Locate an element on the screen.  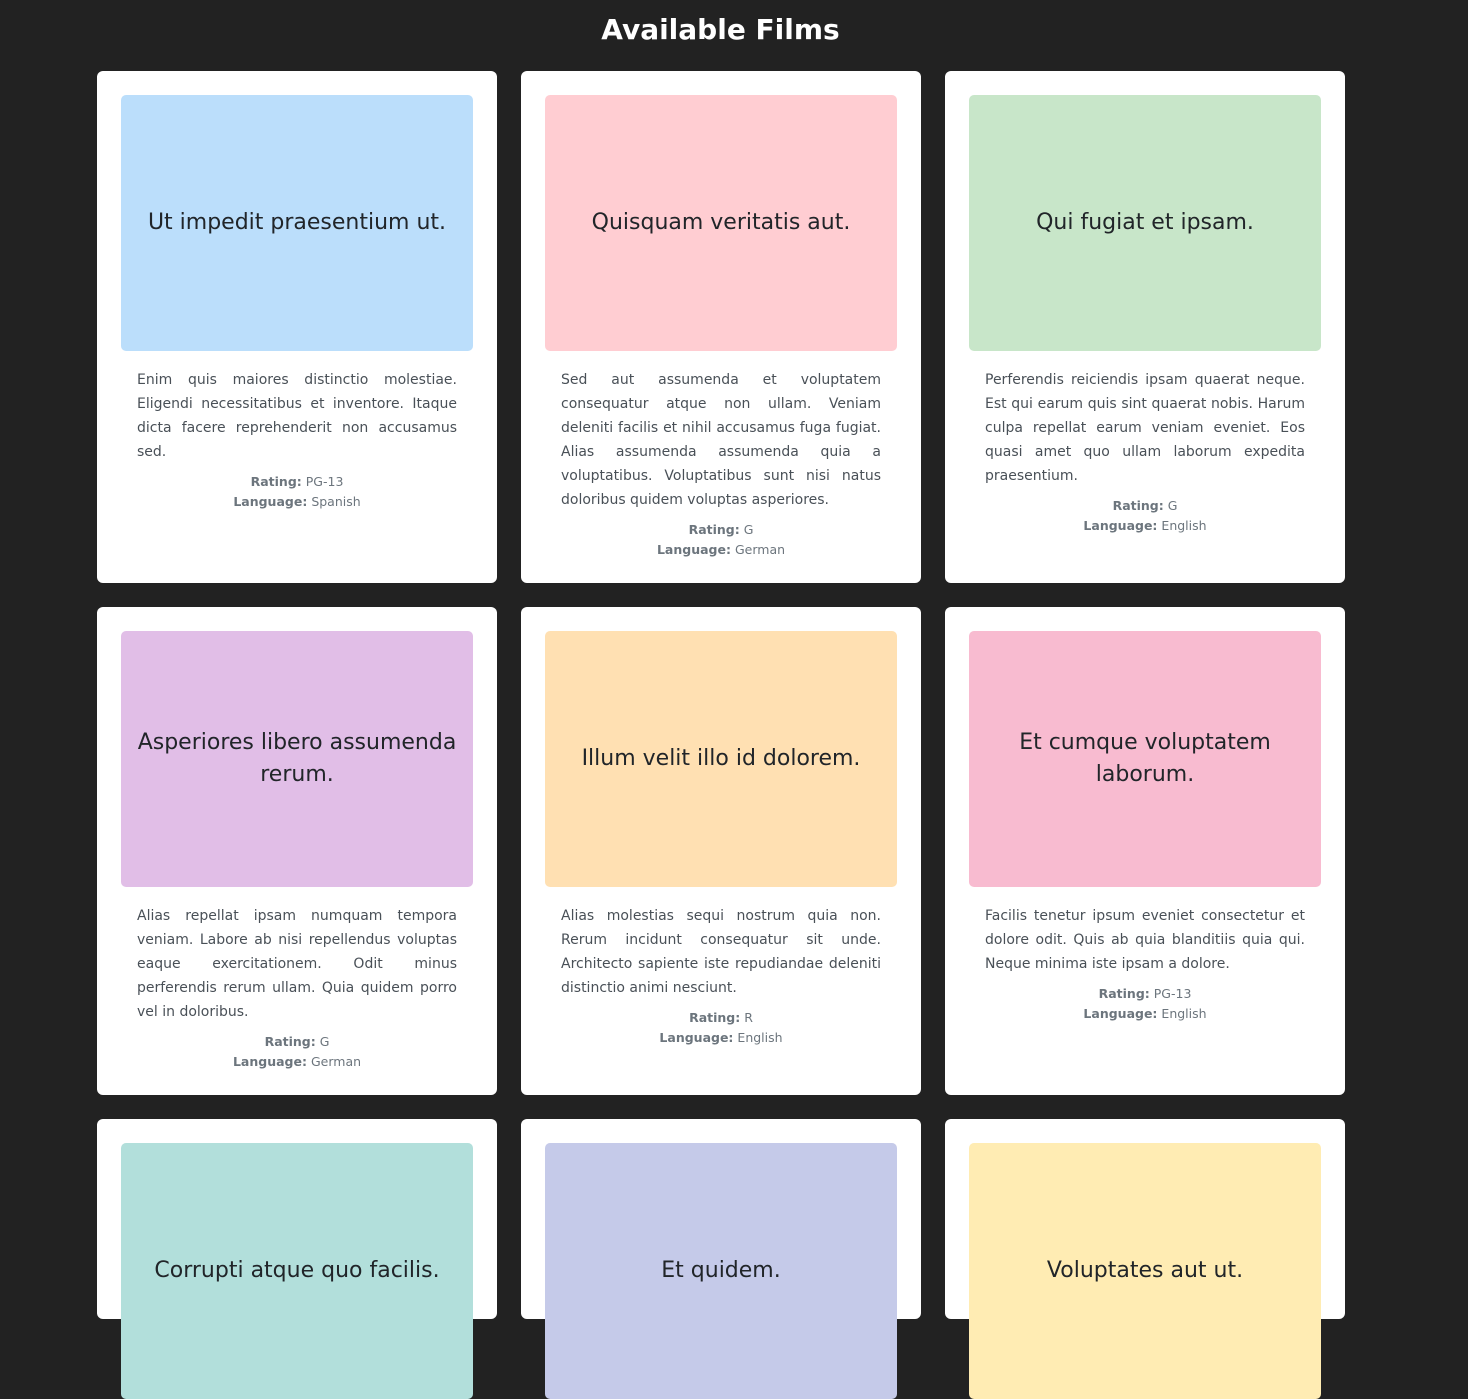
language-value: Spanish is located at coordinates (336, 501).